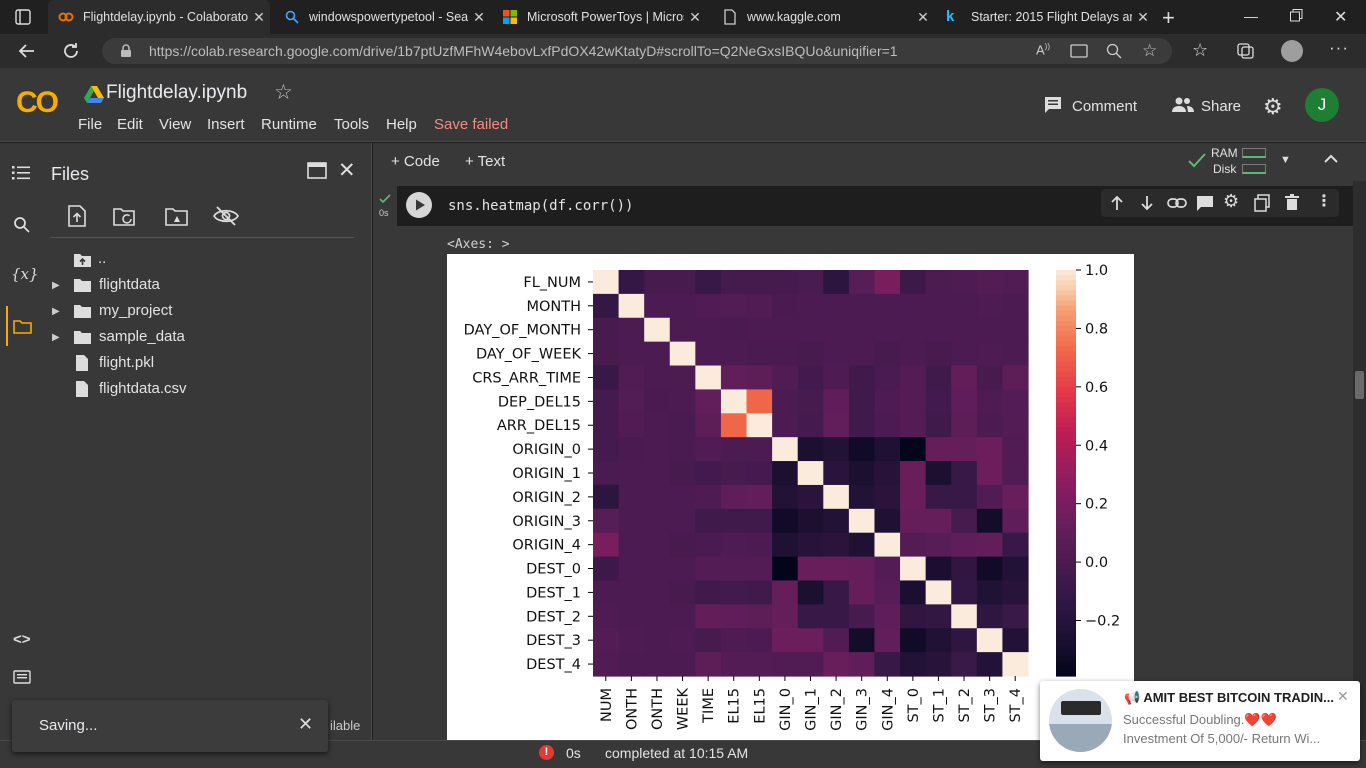 The height and width of the screenshot is (768, 1366). Describe the element at coordinates (126, 217) in the screenshot. I see `refresh-folder-icon` at that location.